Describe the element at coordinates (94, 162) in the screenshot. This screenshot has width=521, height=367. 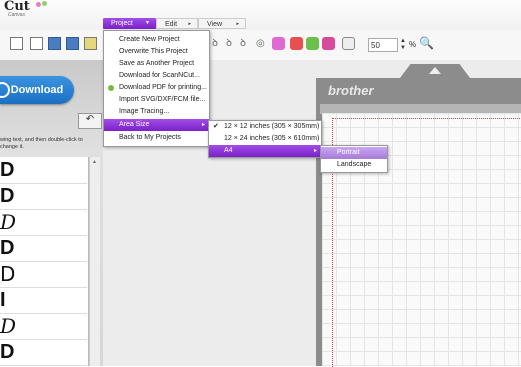
I see `scroll-up-icon: ▲` at that location.